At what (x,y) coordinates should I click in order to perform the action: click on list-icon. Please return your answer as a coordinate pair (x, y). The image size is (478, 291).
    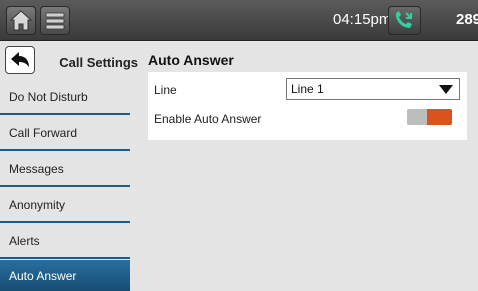
    Looking at the image, I should click on (55, 21).